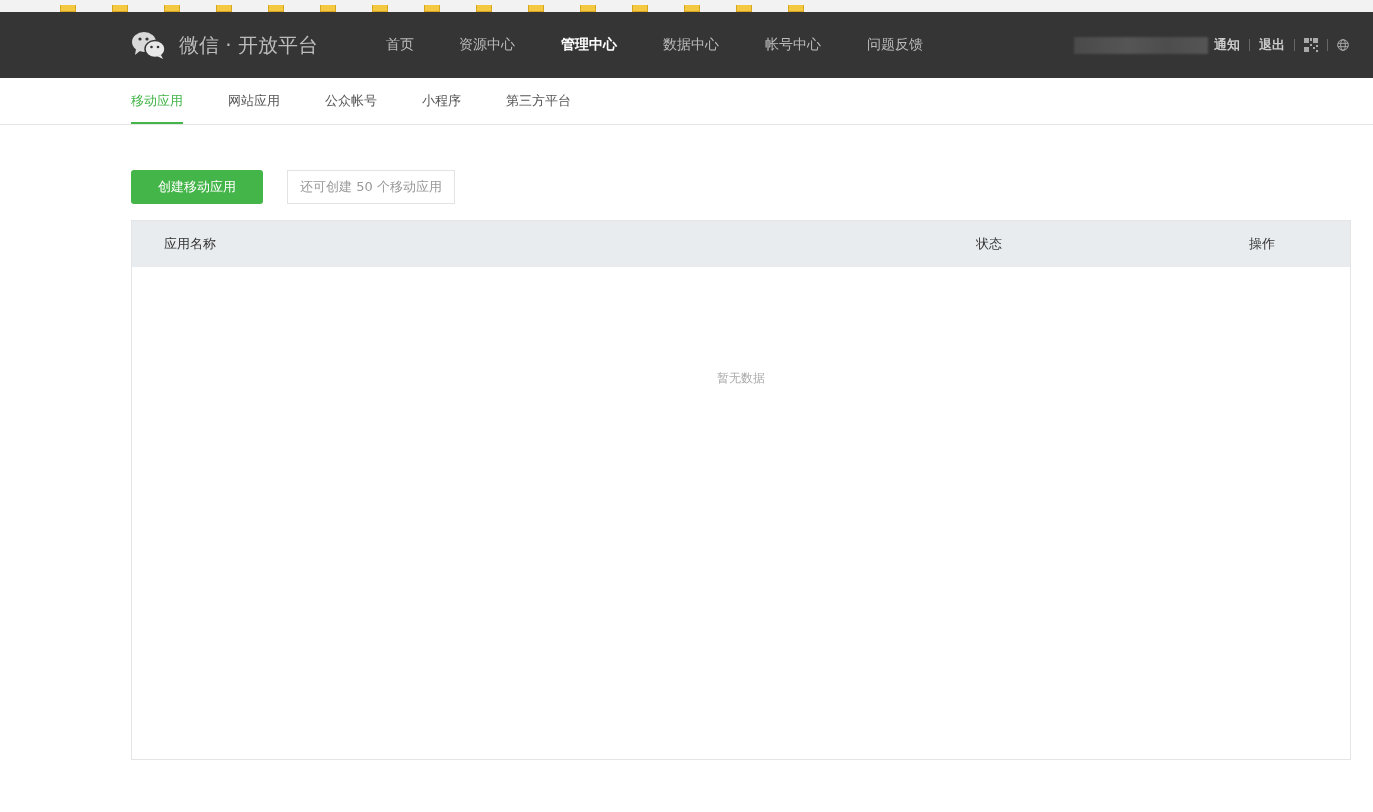  Describe the element at coordinates (714, 45) in the screenshot. I see `nav-link: 数据中心` at that location.